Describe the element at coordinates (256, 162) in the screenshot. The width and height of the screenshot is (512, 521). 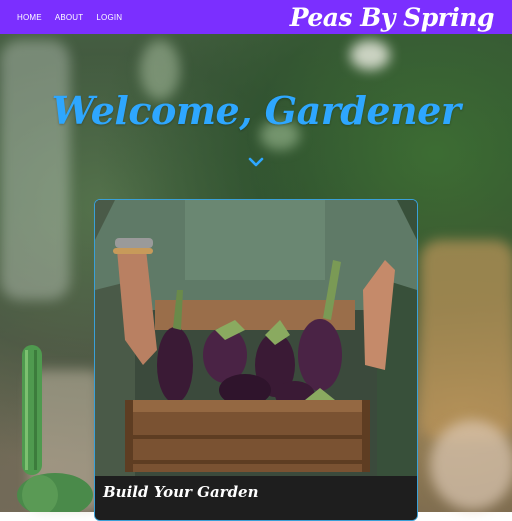
I see `chevron-down-icon` at that location.